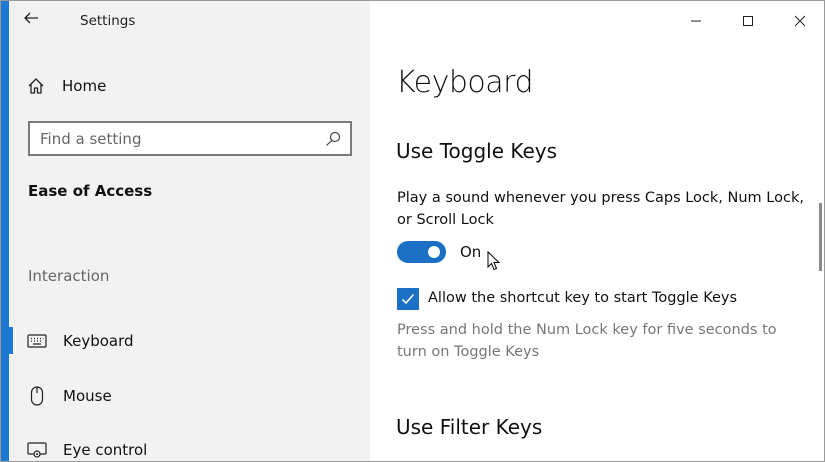 This screenshot has height=462, width=825. Describe the element at coordinates (175, 139) in the screenshot. I see `search-input` at that location.